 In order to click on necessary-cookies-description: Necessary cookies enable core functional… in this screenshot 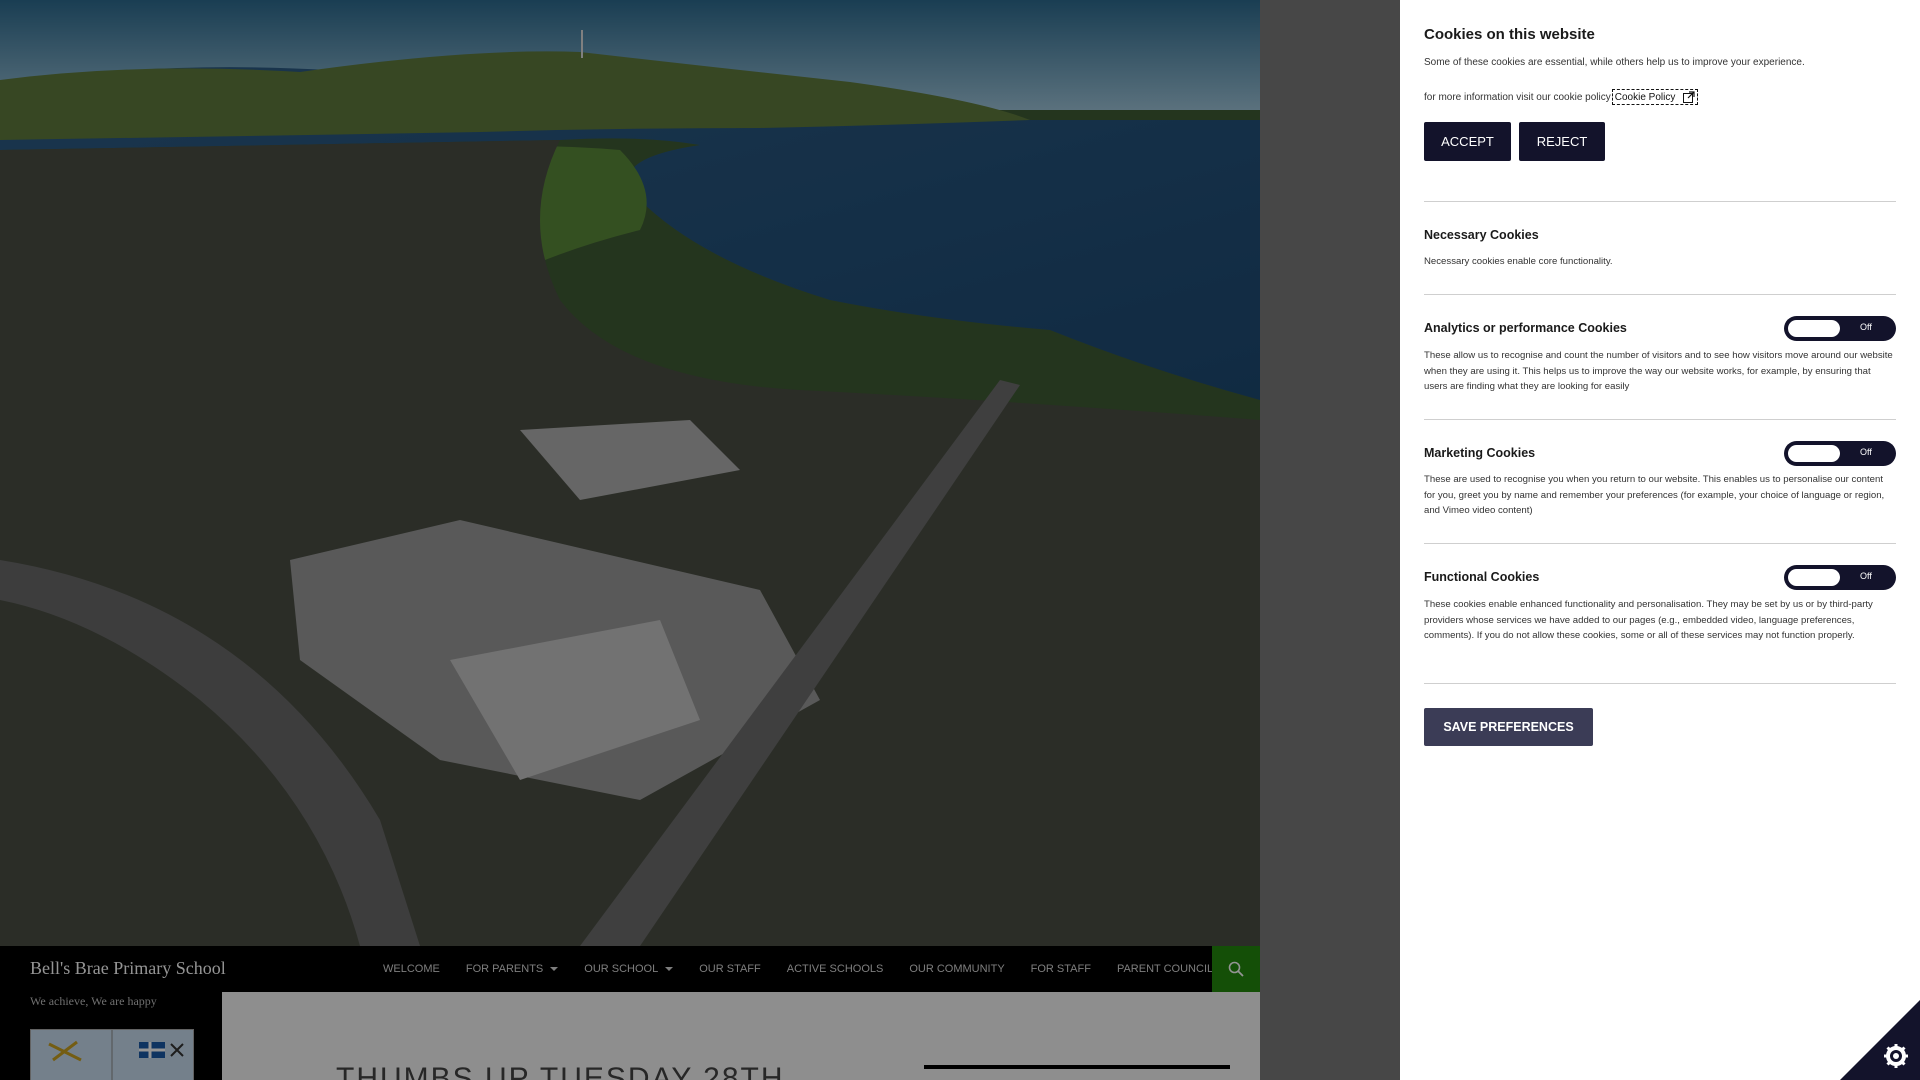, I will do `click(1518, 261)`.